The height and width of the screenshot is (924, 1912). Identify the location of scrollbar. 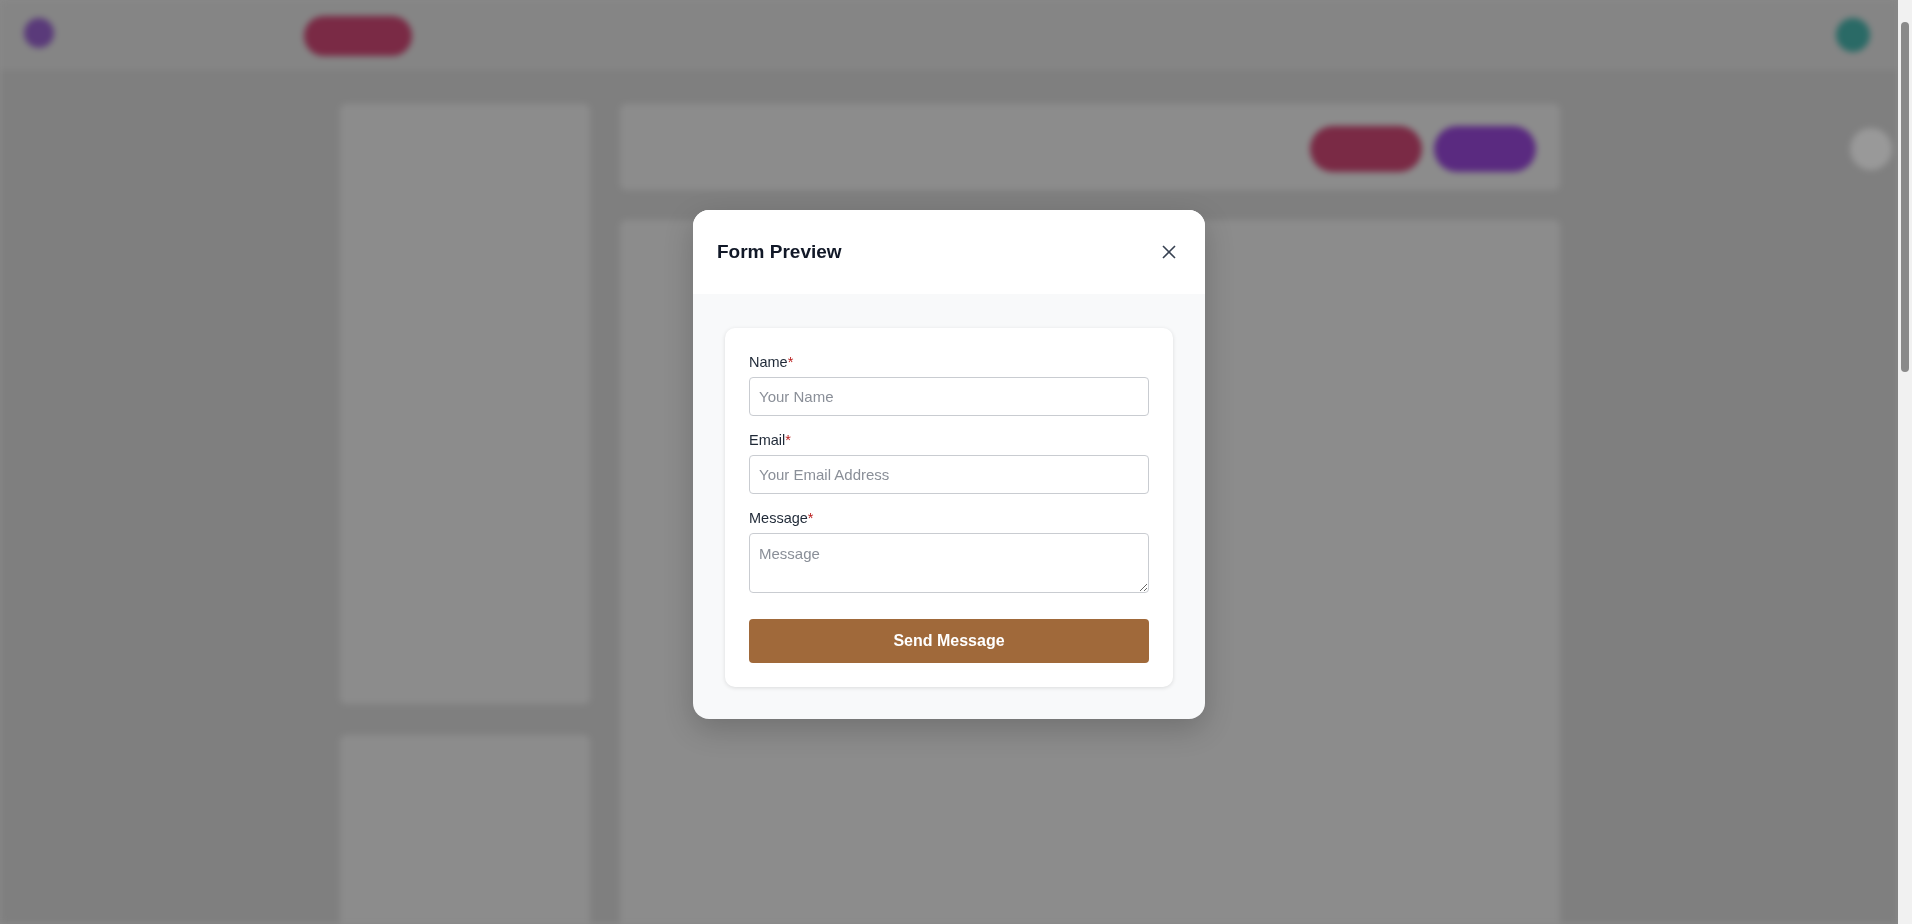
(1905, 462).